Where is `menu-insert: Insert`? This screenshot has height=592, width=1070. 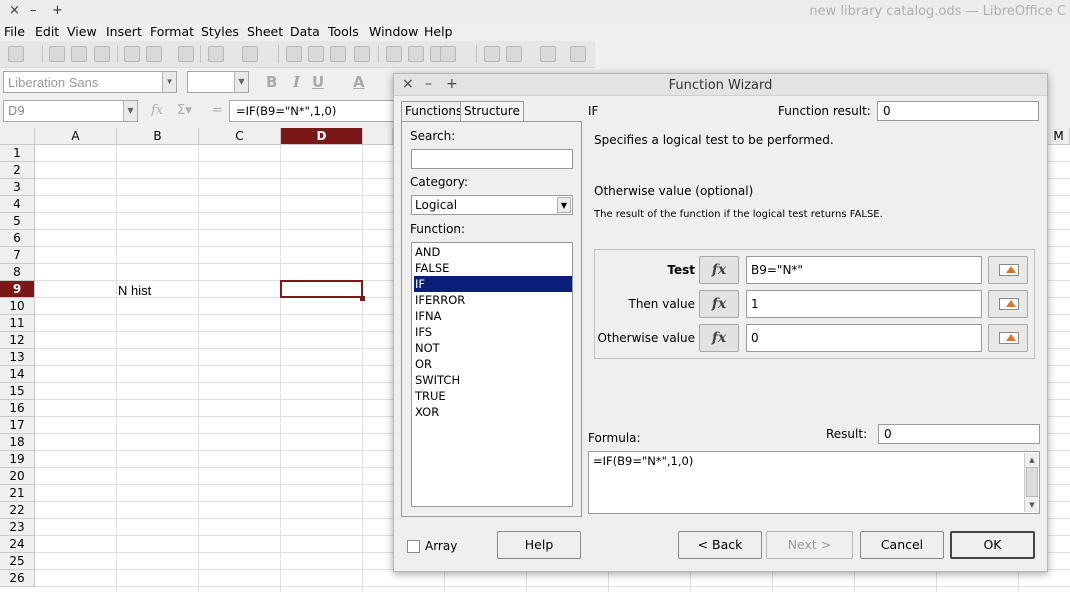 menu-insert: Insert is located at coordinates (124, 31).